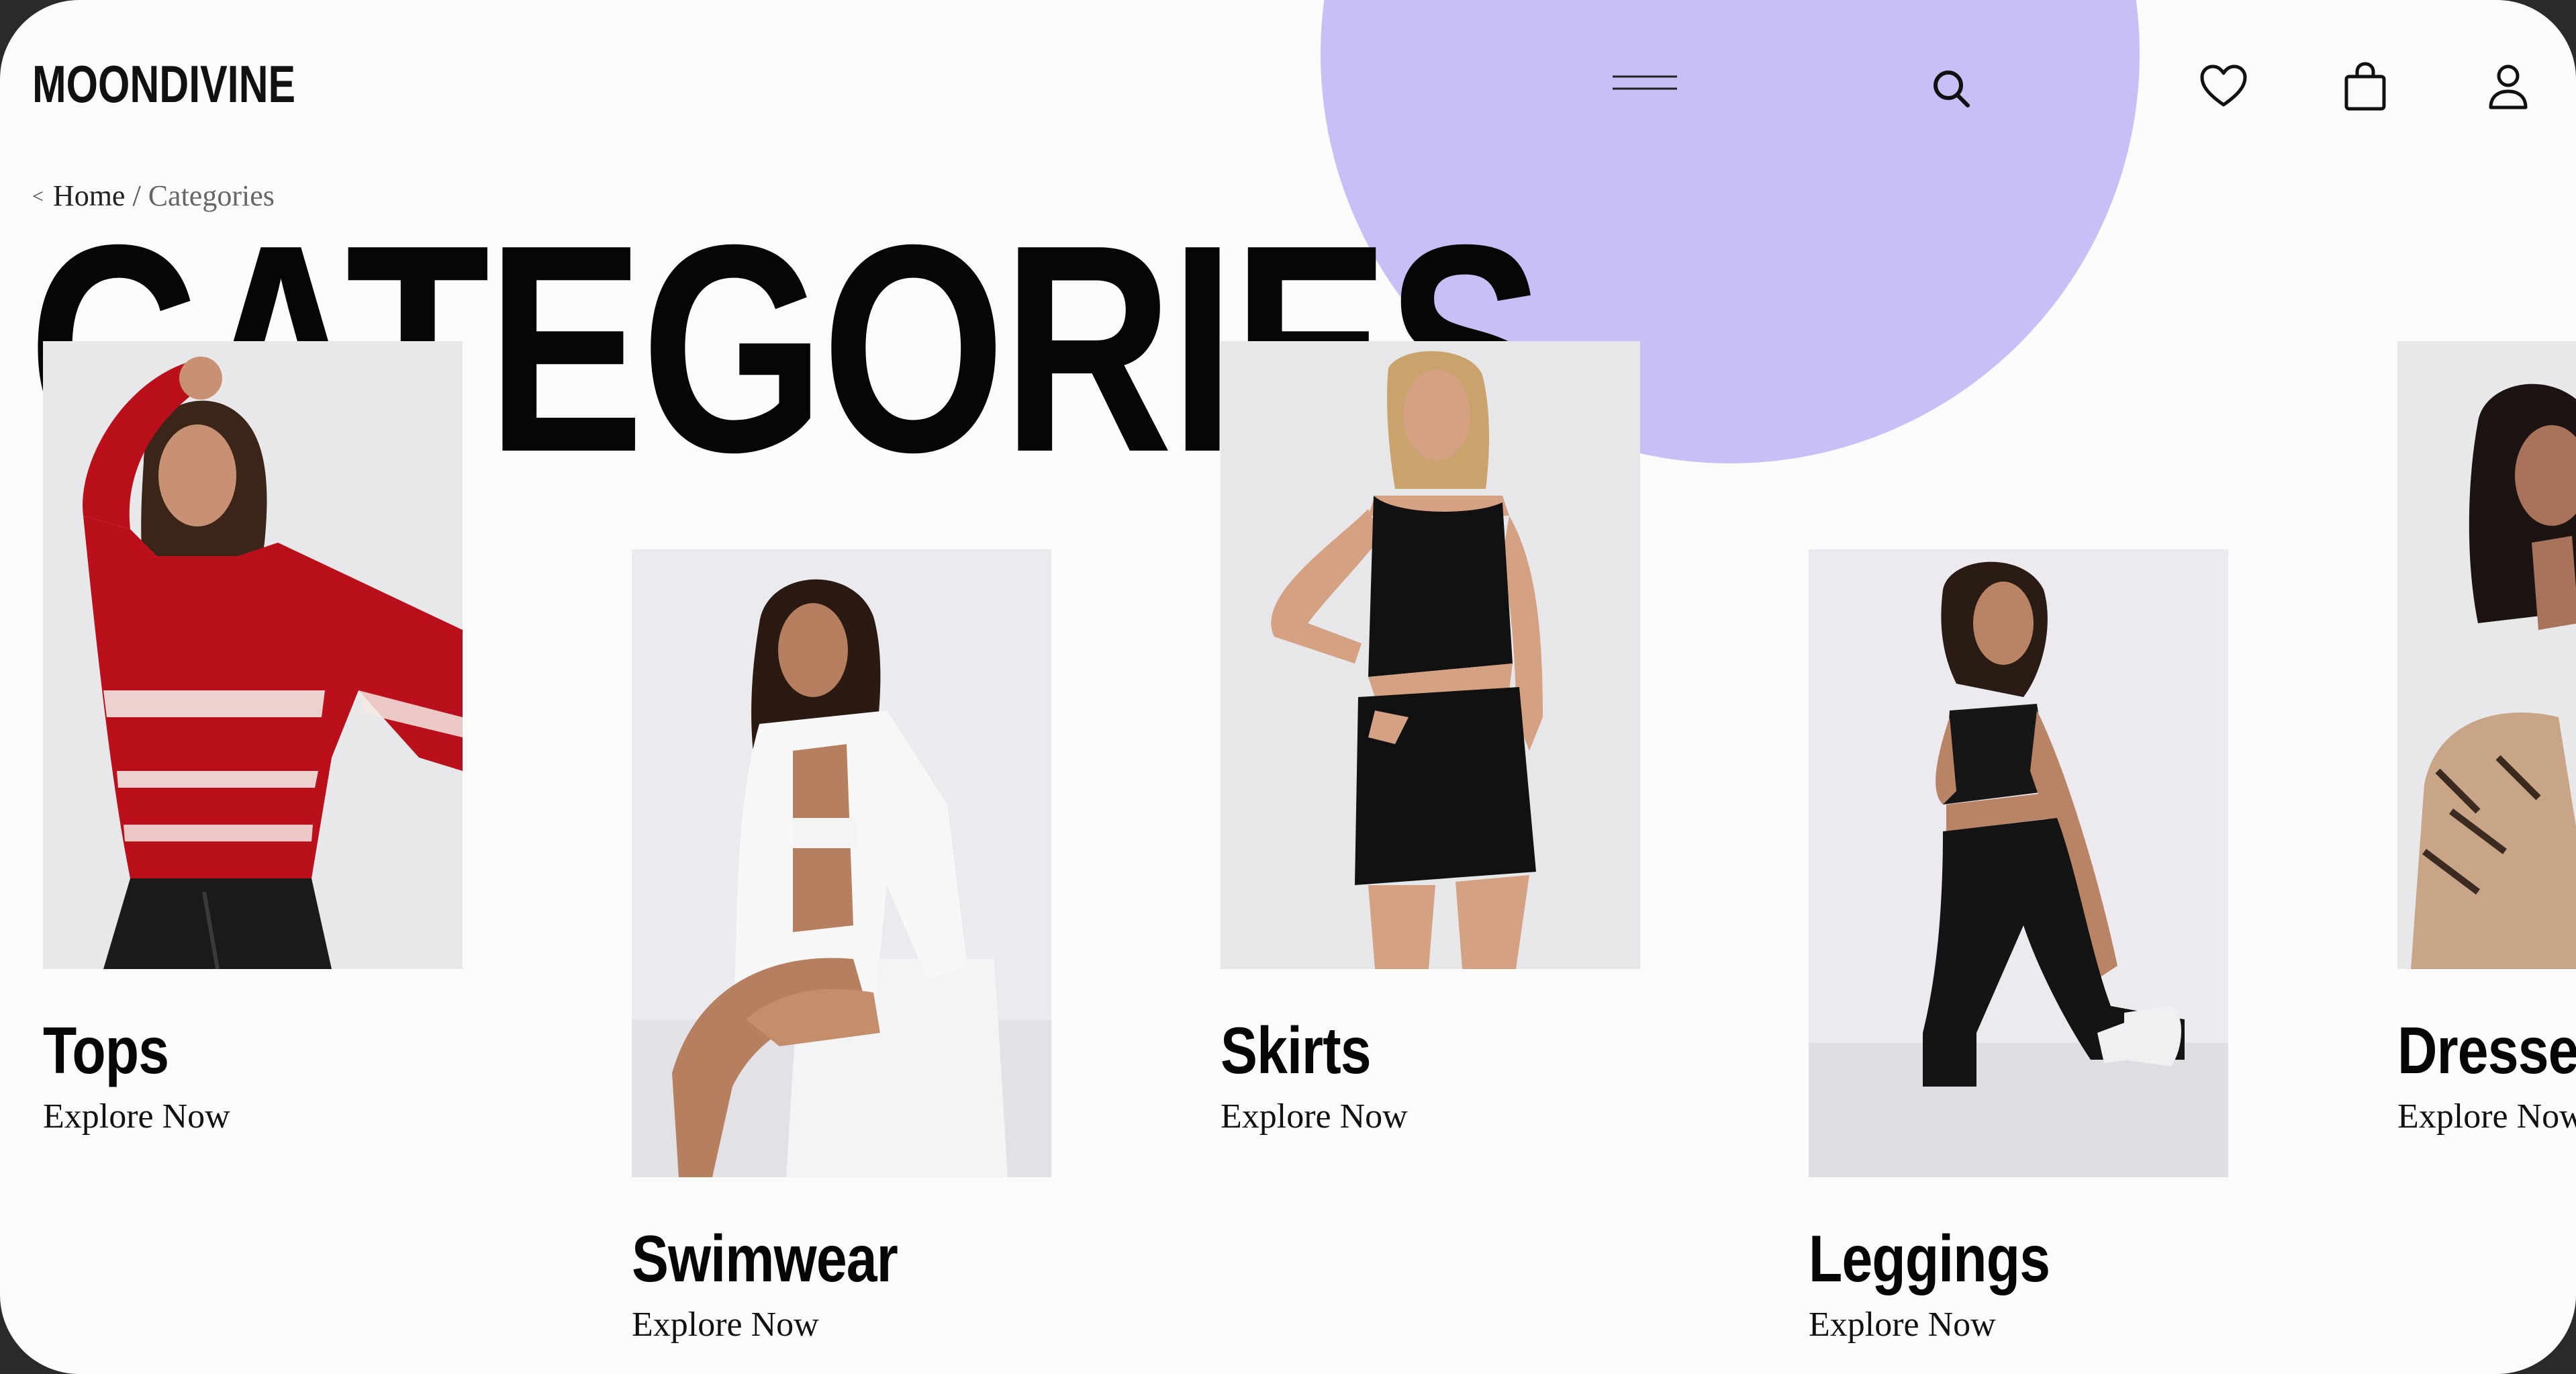 The height and width of the screenshot is (1374, 2576). I want to click on category-image-tops, so click(253, 655).